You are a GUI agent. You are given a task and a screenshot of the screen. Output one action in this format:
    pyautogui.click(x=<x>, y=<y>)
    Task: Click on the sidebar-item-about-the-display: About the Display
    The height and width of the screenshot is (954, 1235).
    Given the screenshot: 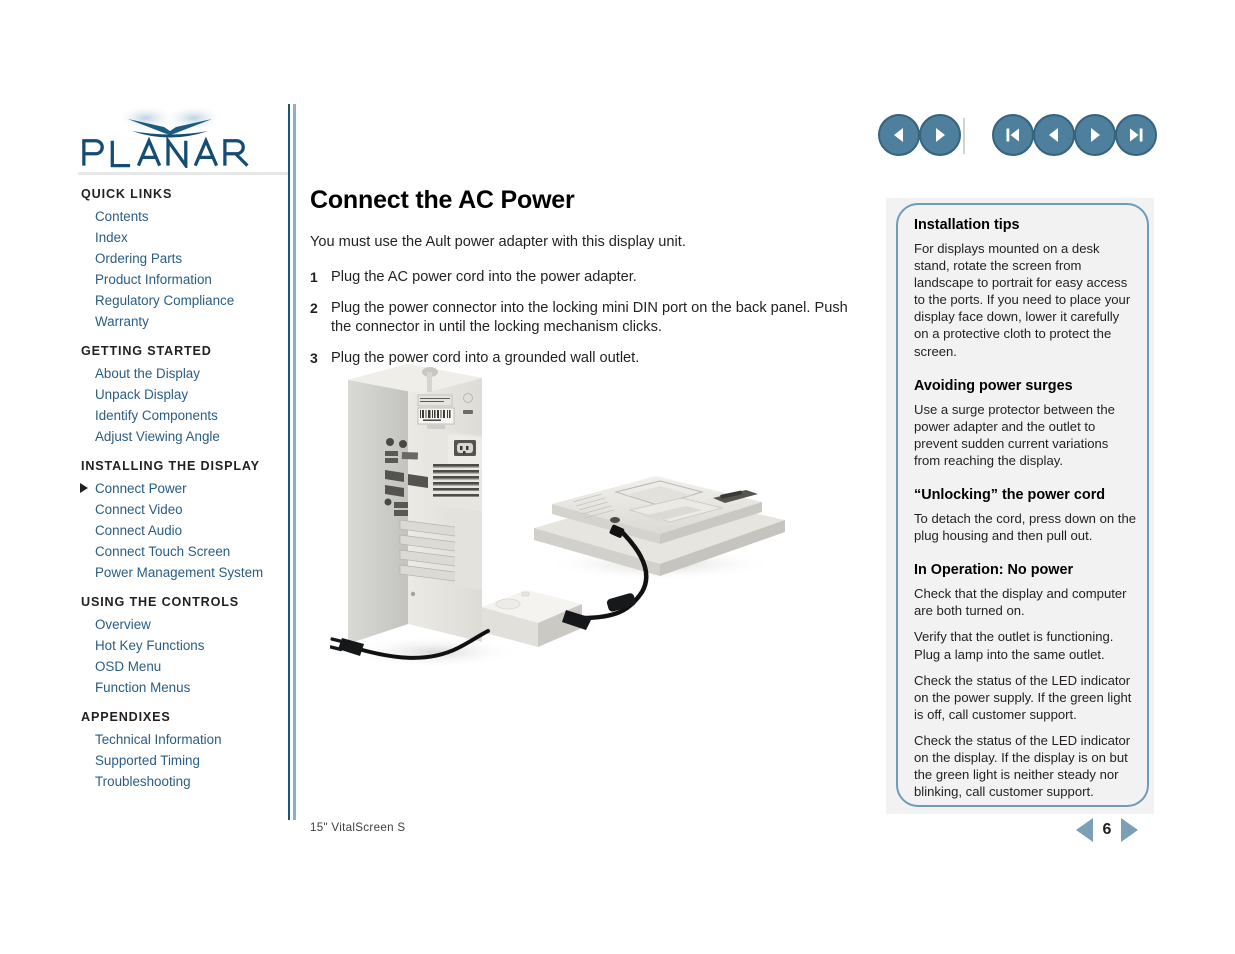 What is the action you would take?
    pyautogui.click(x=184, y=373)
    